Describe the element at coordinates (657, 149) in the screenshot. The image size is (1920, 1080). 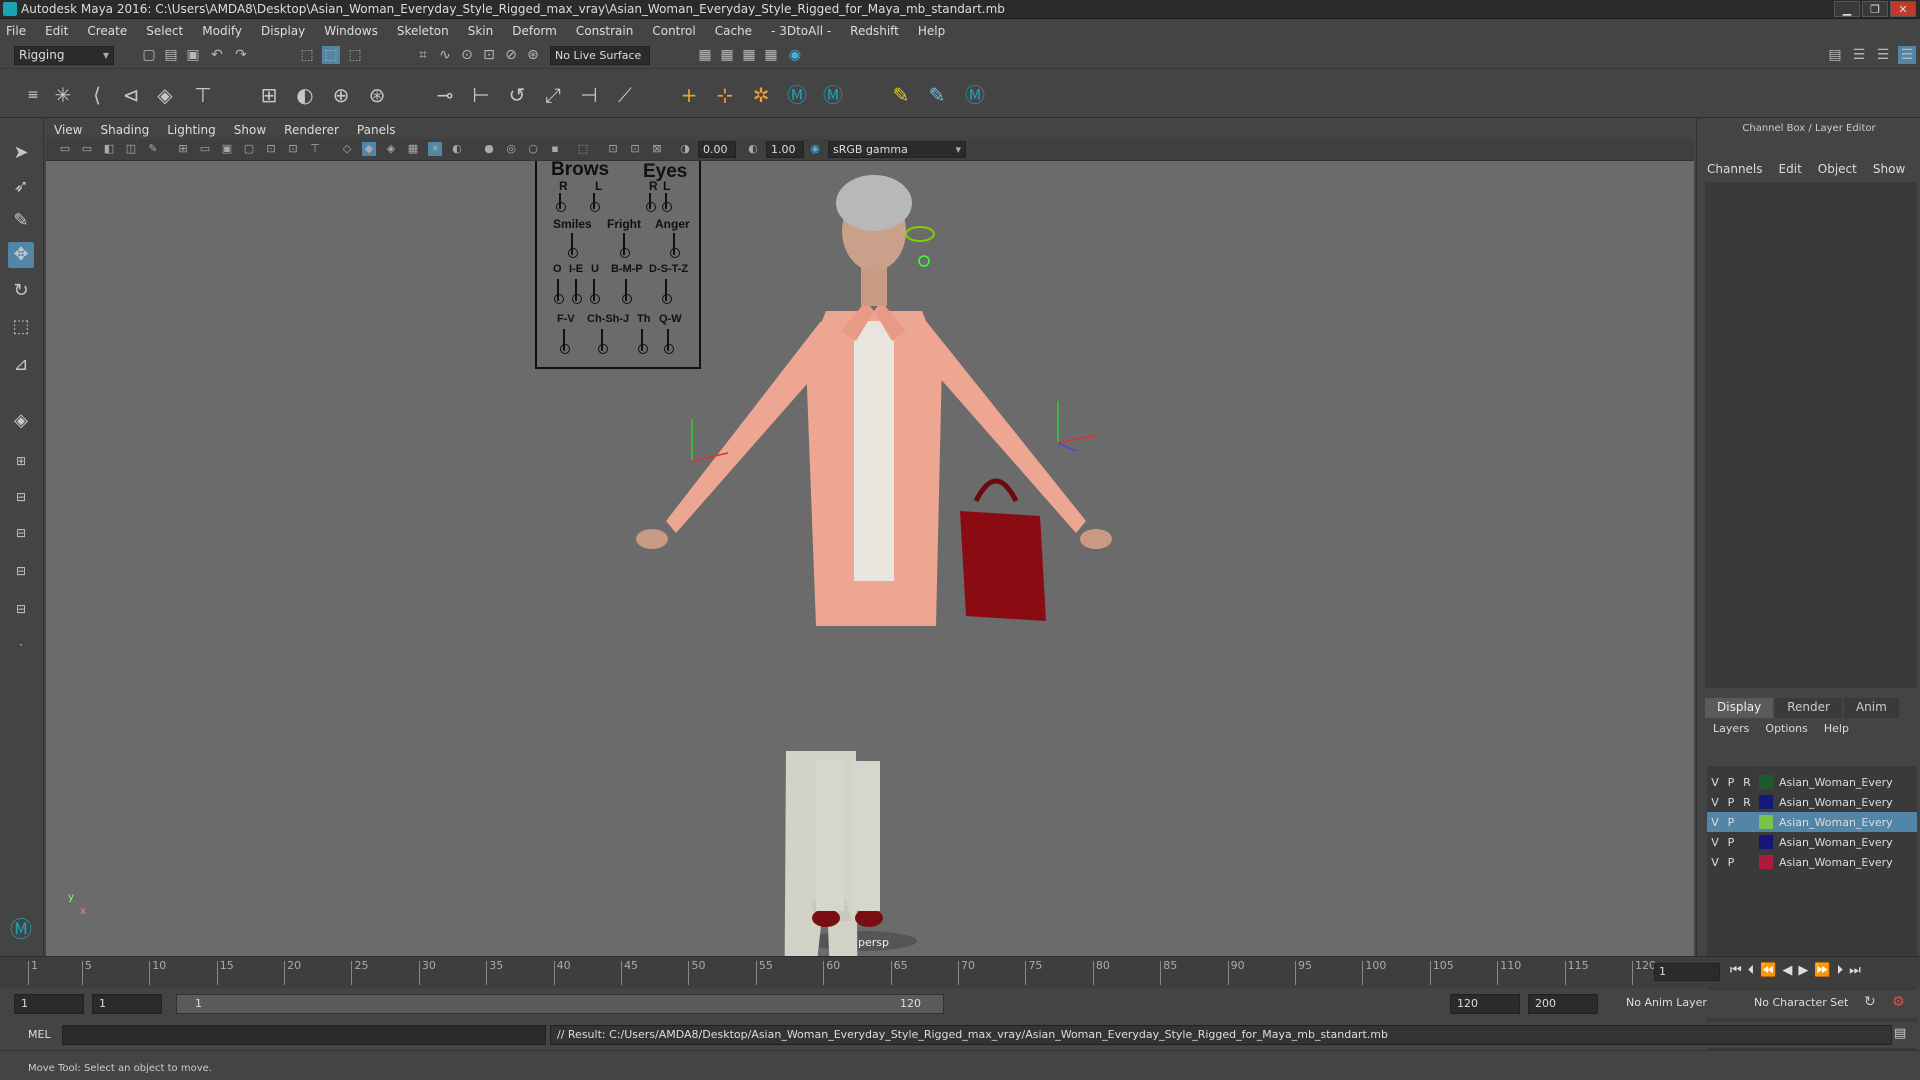
I see `xray-components-icon: ⊠` at that location.